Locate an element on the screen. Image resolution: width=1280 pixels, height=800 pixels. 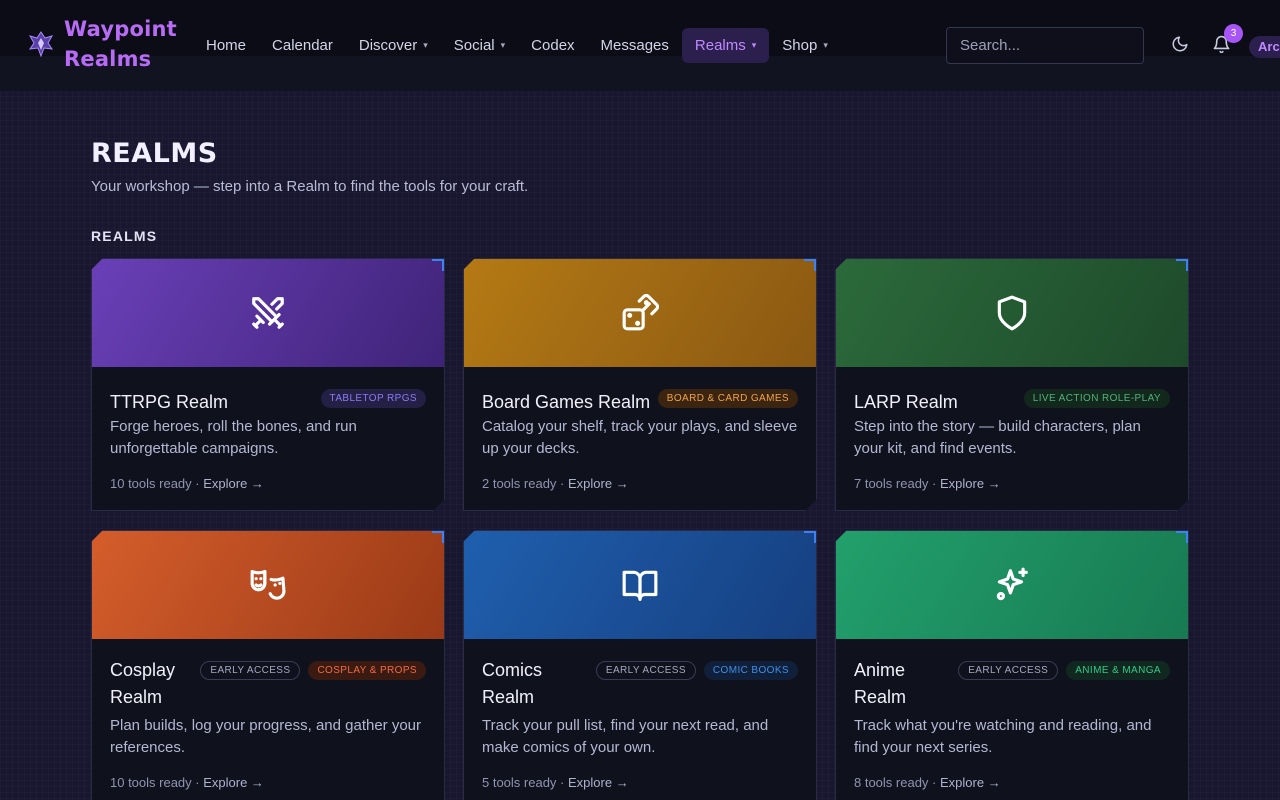
category-badge: ANIME & MANGA is located at coordinates (1118, 670).